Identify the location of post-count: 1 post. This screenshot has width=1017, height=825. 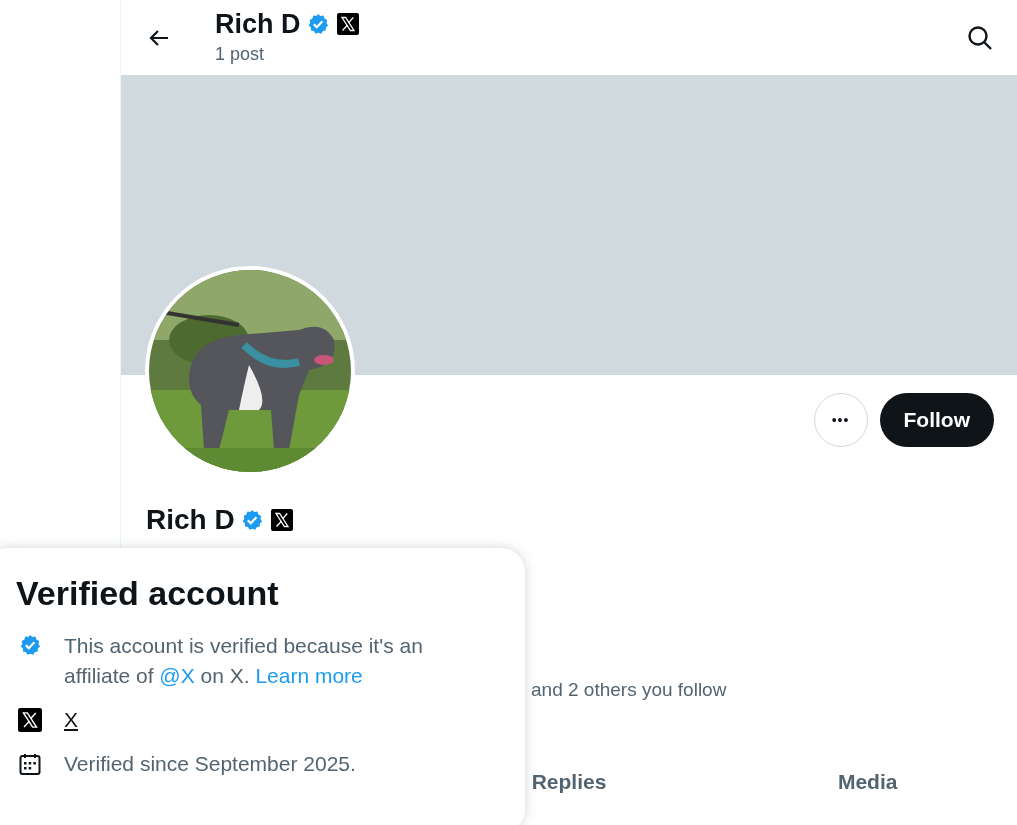
(240, 54).